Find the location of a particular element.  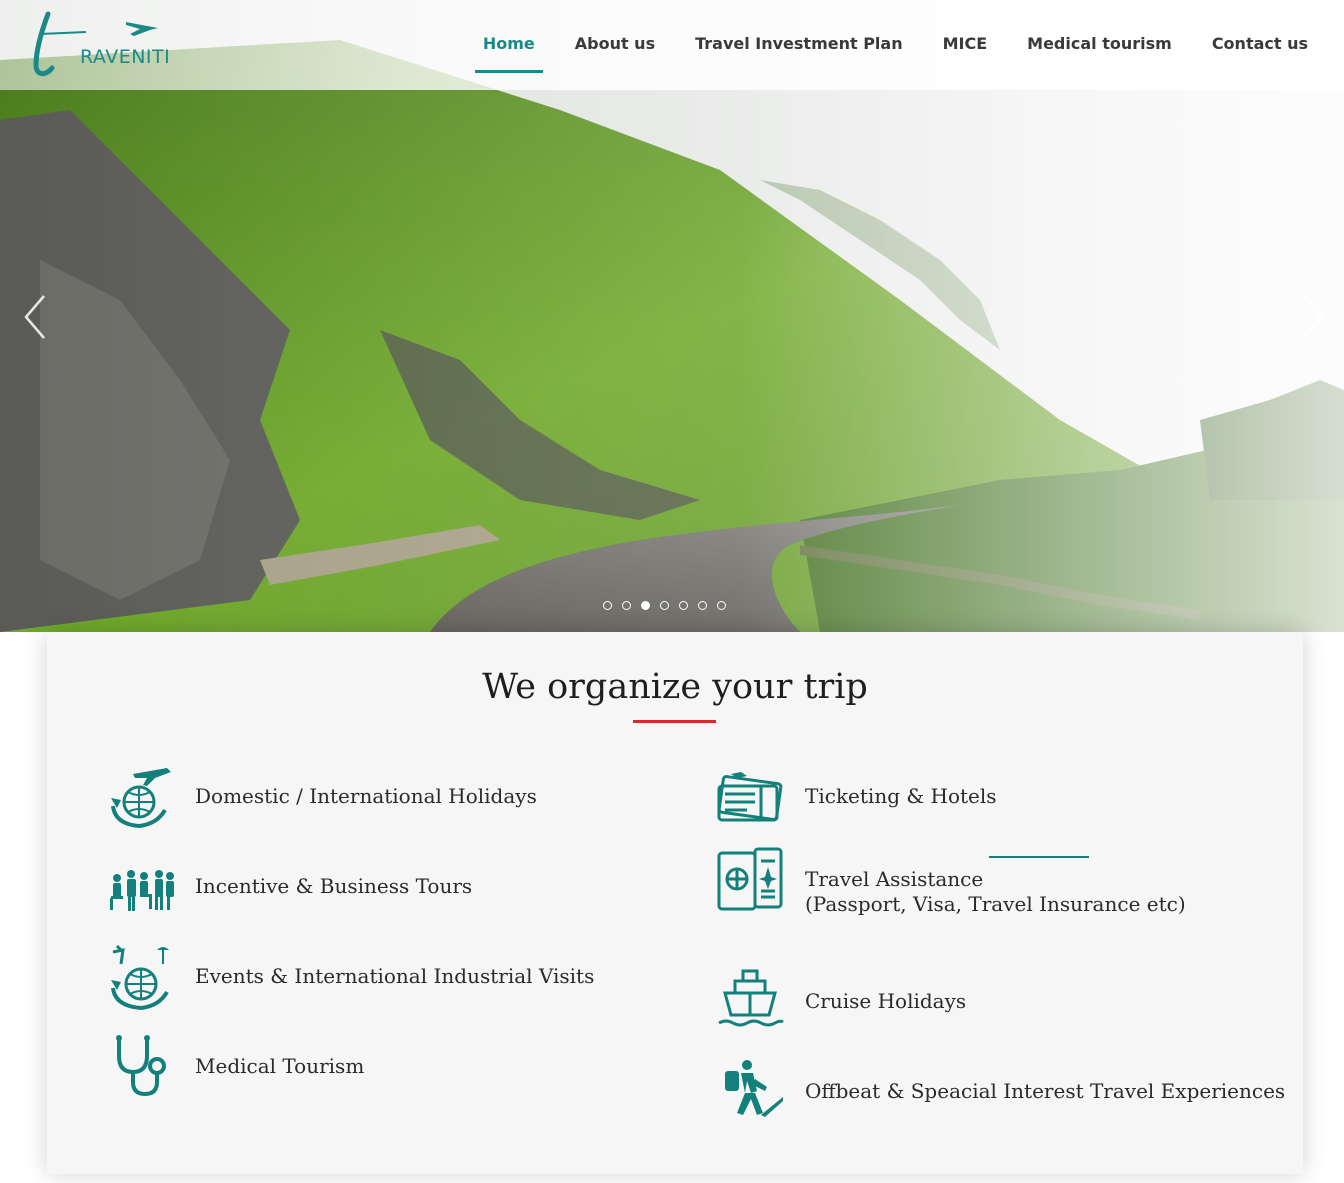

ship-icon is located at coordinates (751, 998).